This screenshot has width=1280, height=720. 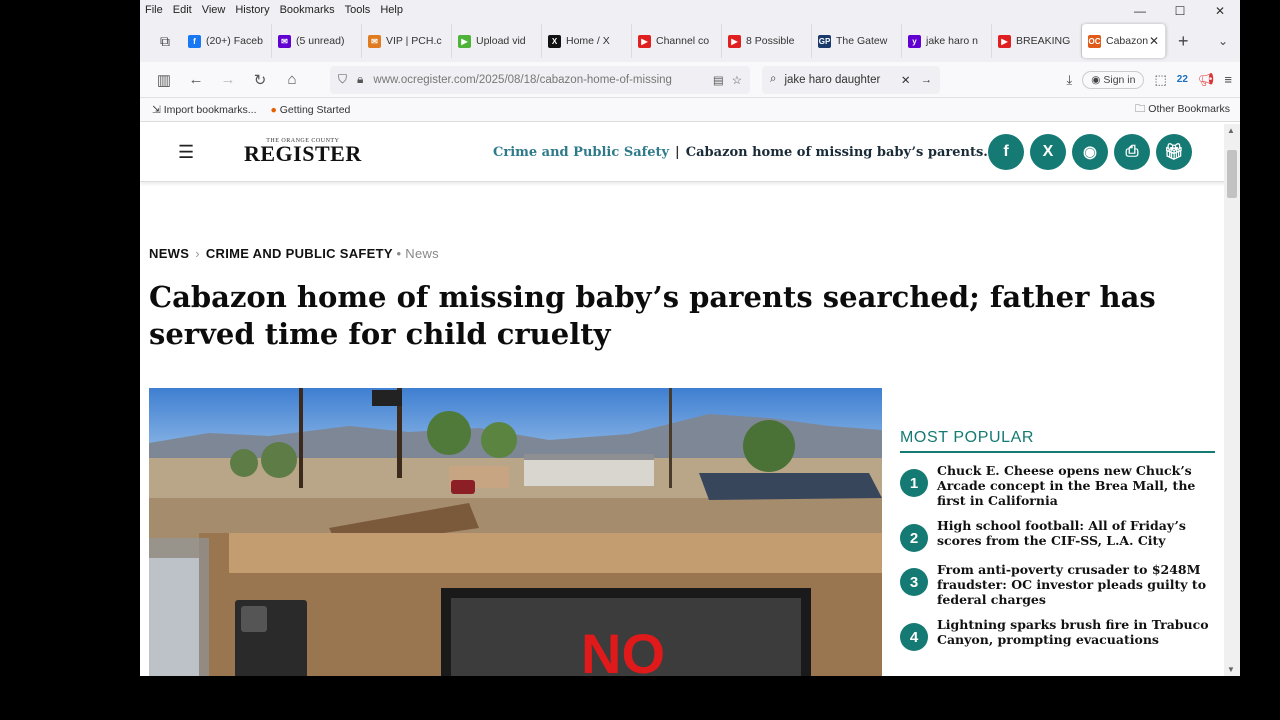 I want to click on tab-label: (20+) Faceb, so click(x=234, y=41).